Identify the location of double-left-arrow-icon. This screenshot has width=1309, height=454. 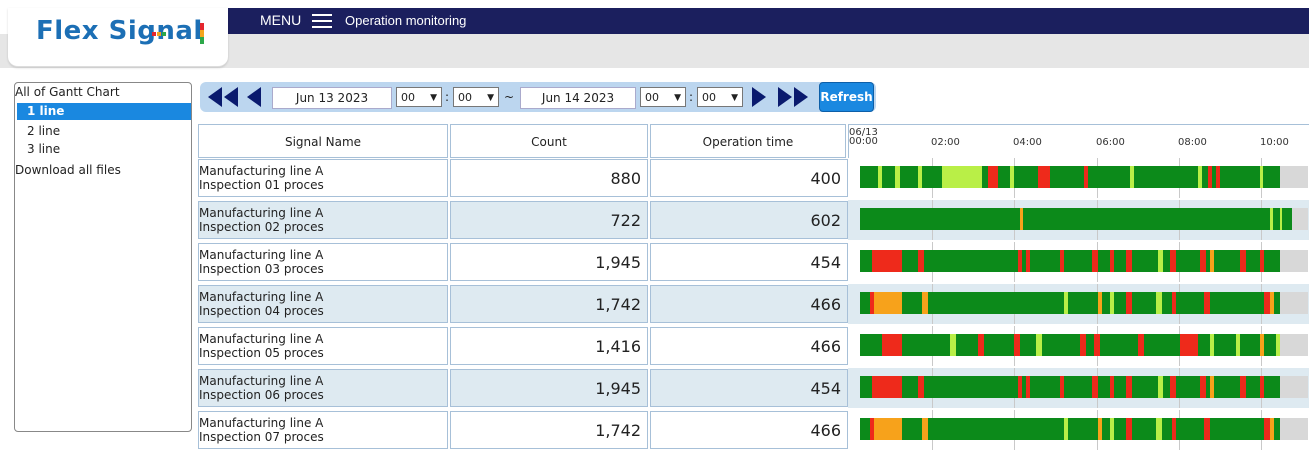
(223, 97).